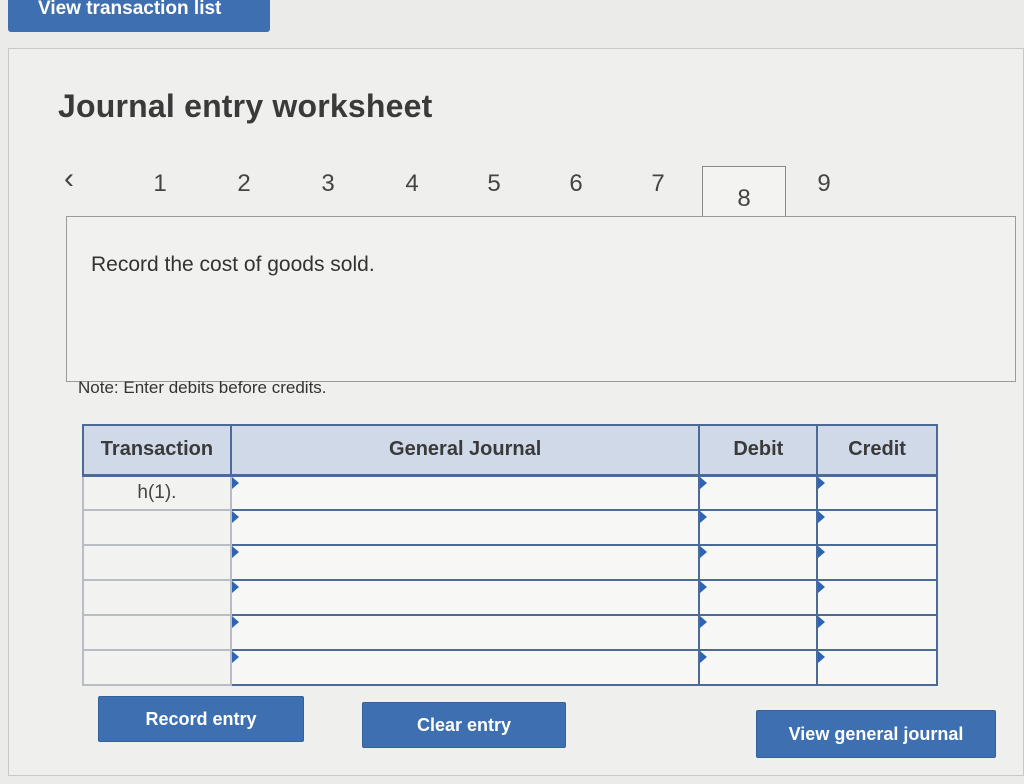  Describe the element at coordinates (576, 184) in the screenshot. I see `step-tab-6: 6` at that location.